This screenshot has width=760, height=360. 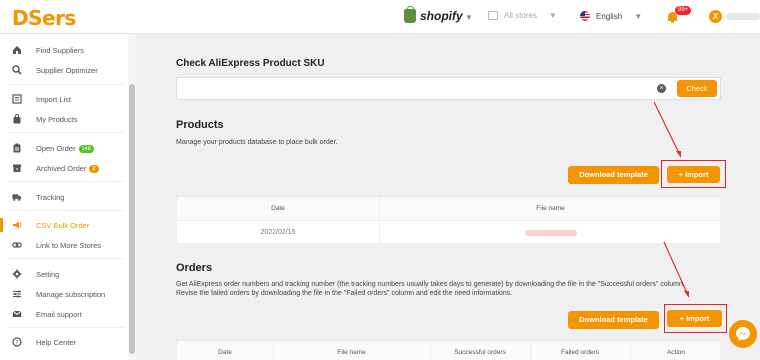 What do you see at coordinates (698, 318) in the screenshot?
I see `import-label: Import` at bounding box center [698, 318].